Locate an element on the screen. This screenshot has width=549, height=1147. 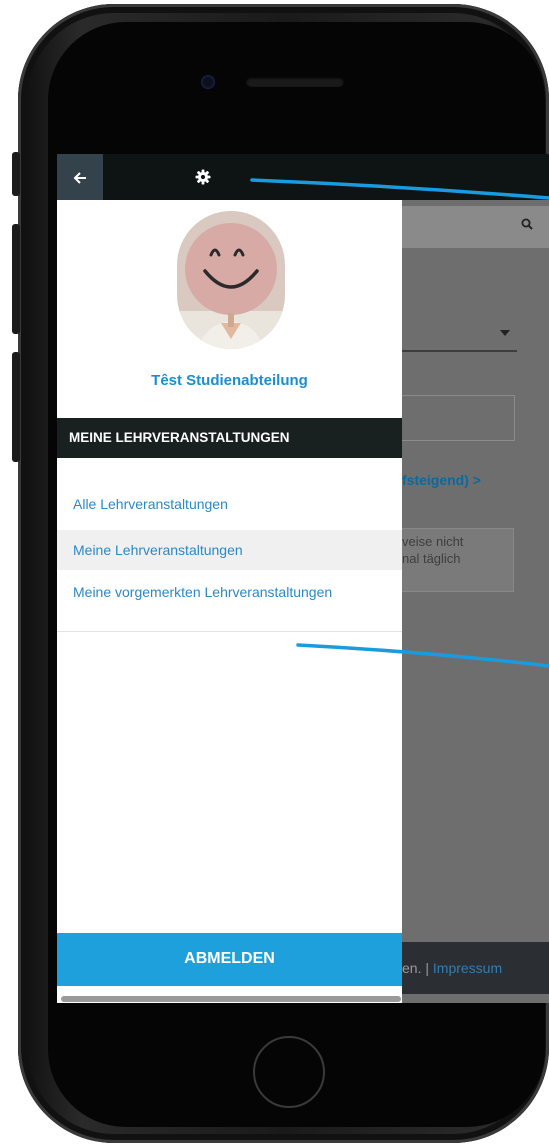
callout-line-header is located at coordinates (399, 189).